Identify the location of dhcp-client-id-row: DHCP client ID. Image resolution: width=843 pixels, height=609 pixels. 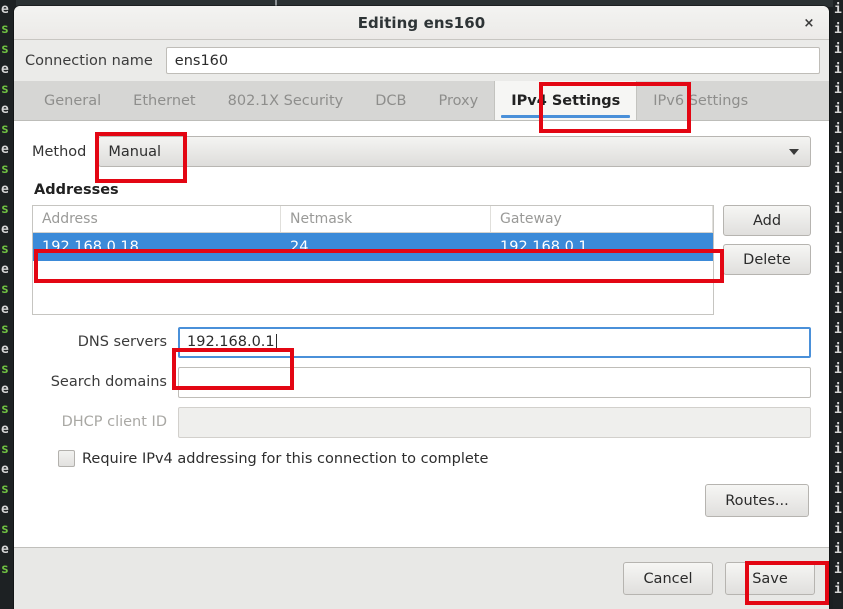
(421, 422).